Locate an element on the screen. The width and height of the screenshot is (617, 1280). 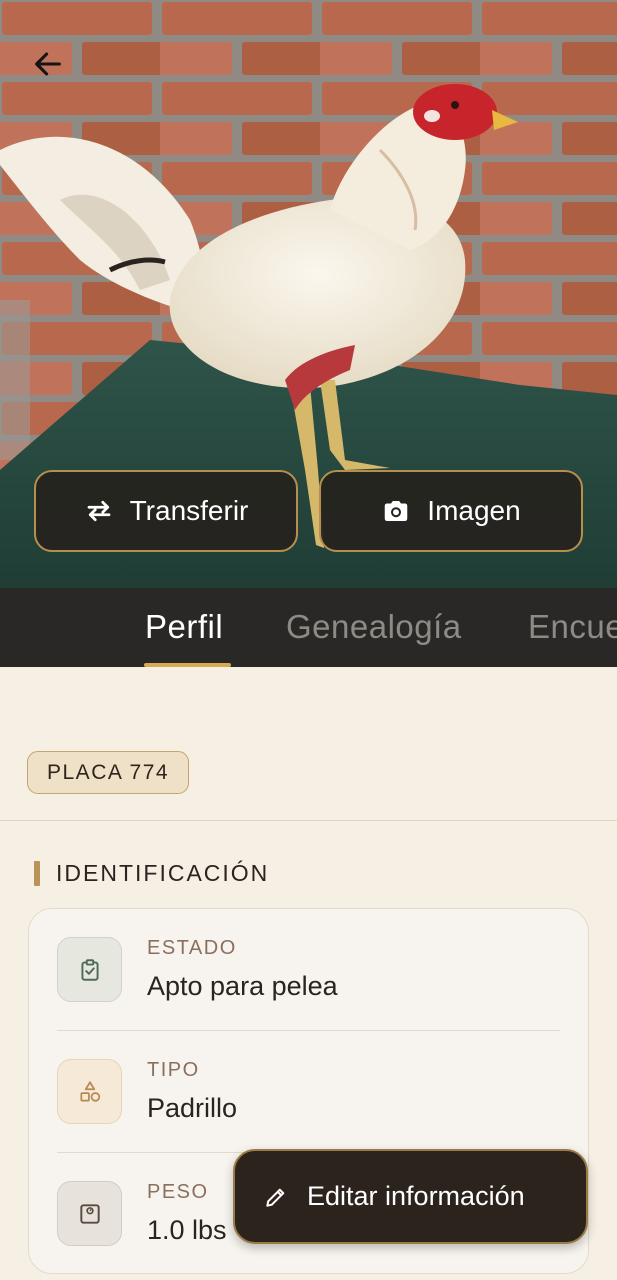
estado-label: ESTADO is located at coordinates (192, 948).